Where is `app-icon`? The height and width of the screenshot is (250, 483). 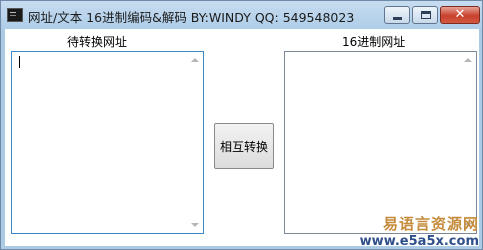 app-icon is located at coordinates (15, 15).